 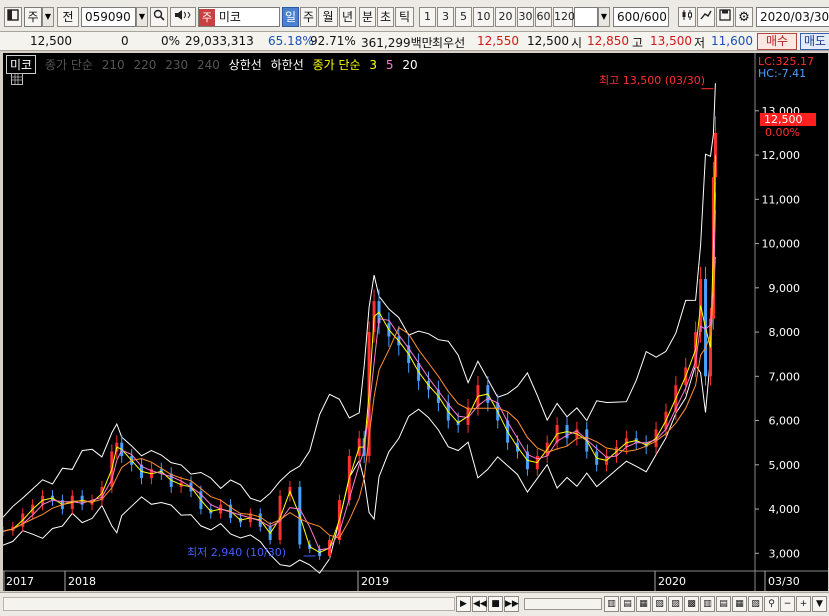 I want to click on minute-3: 3, so click(x=445, y=17).